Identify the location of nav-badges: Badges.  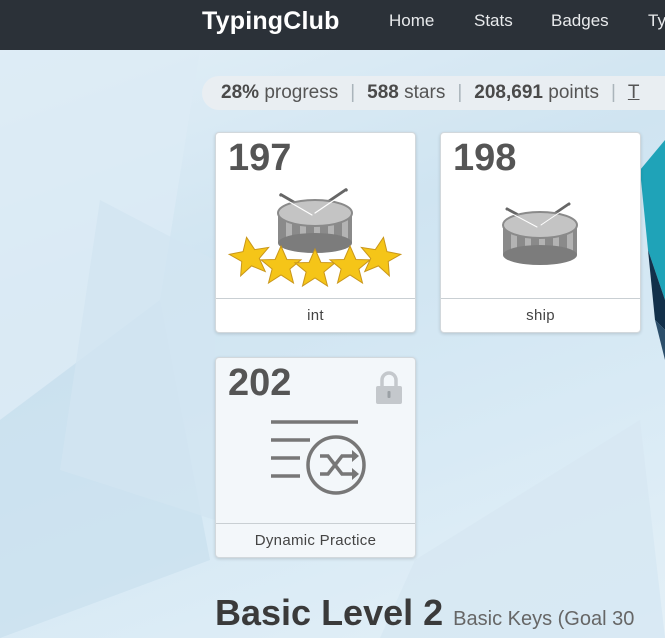
(580, 21).